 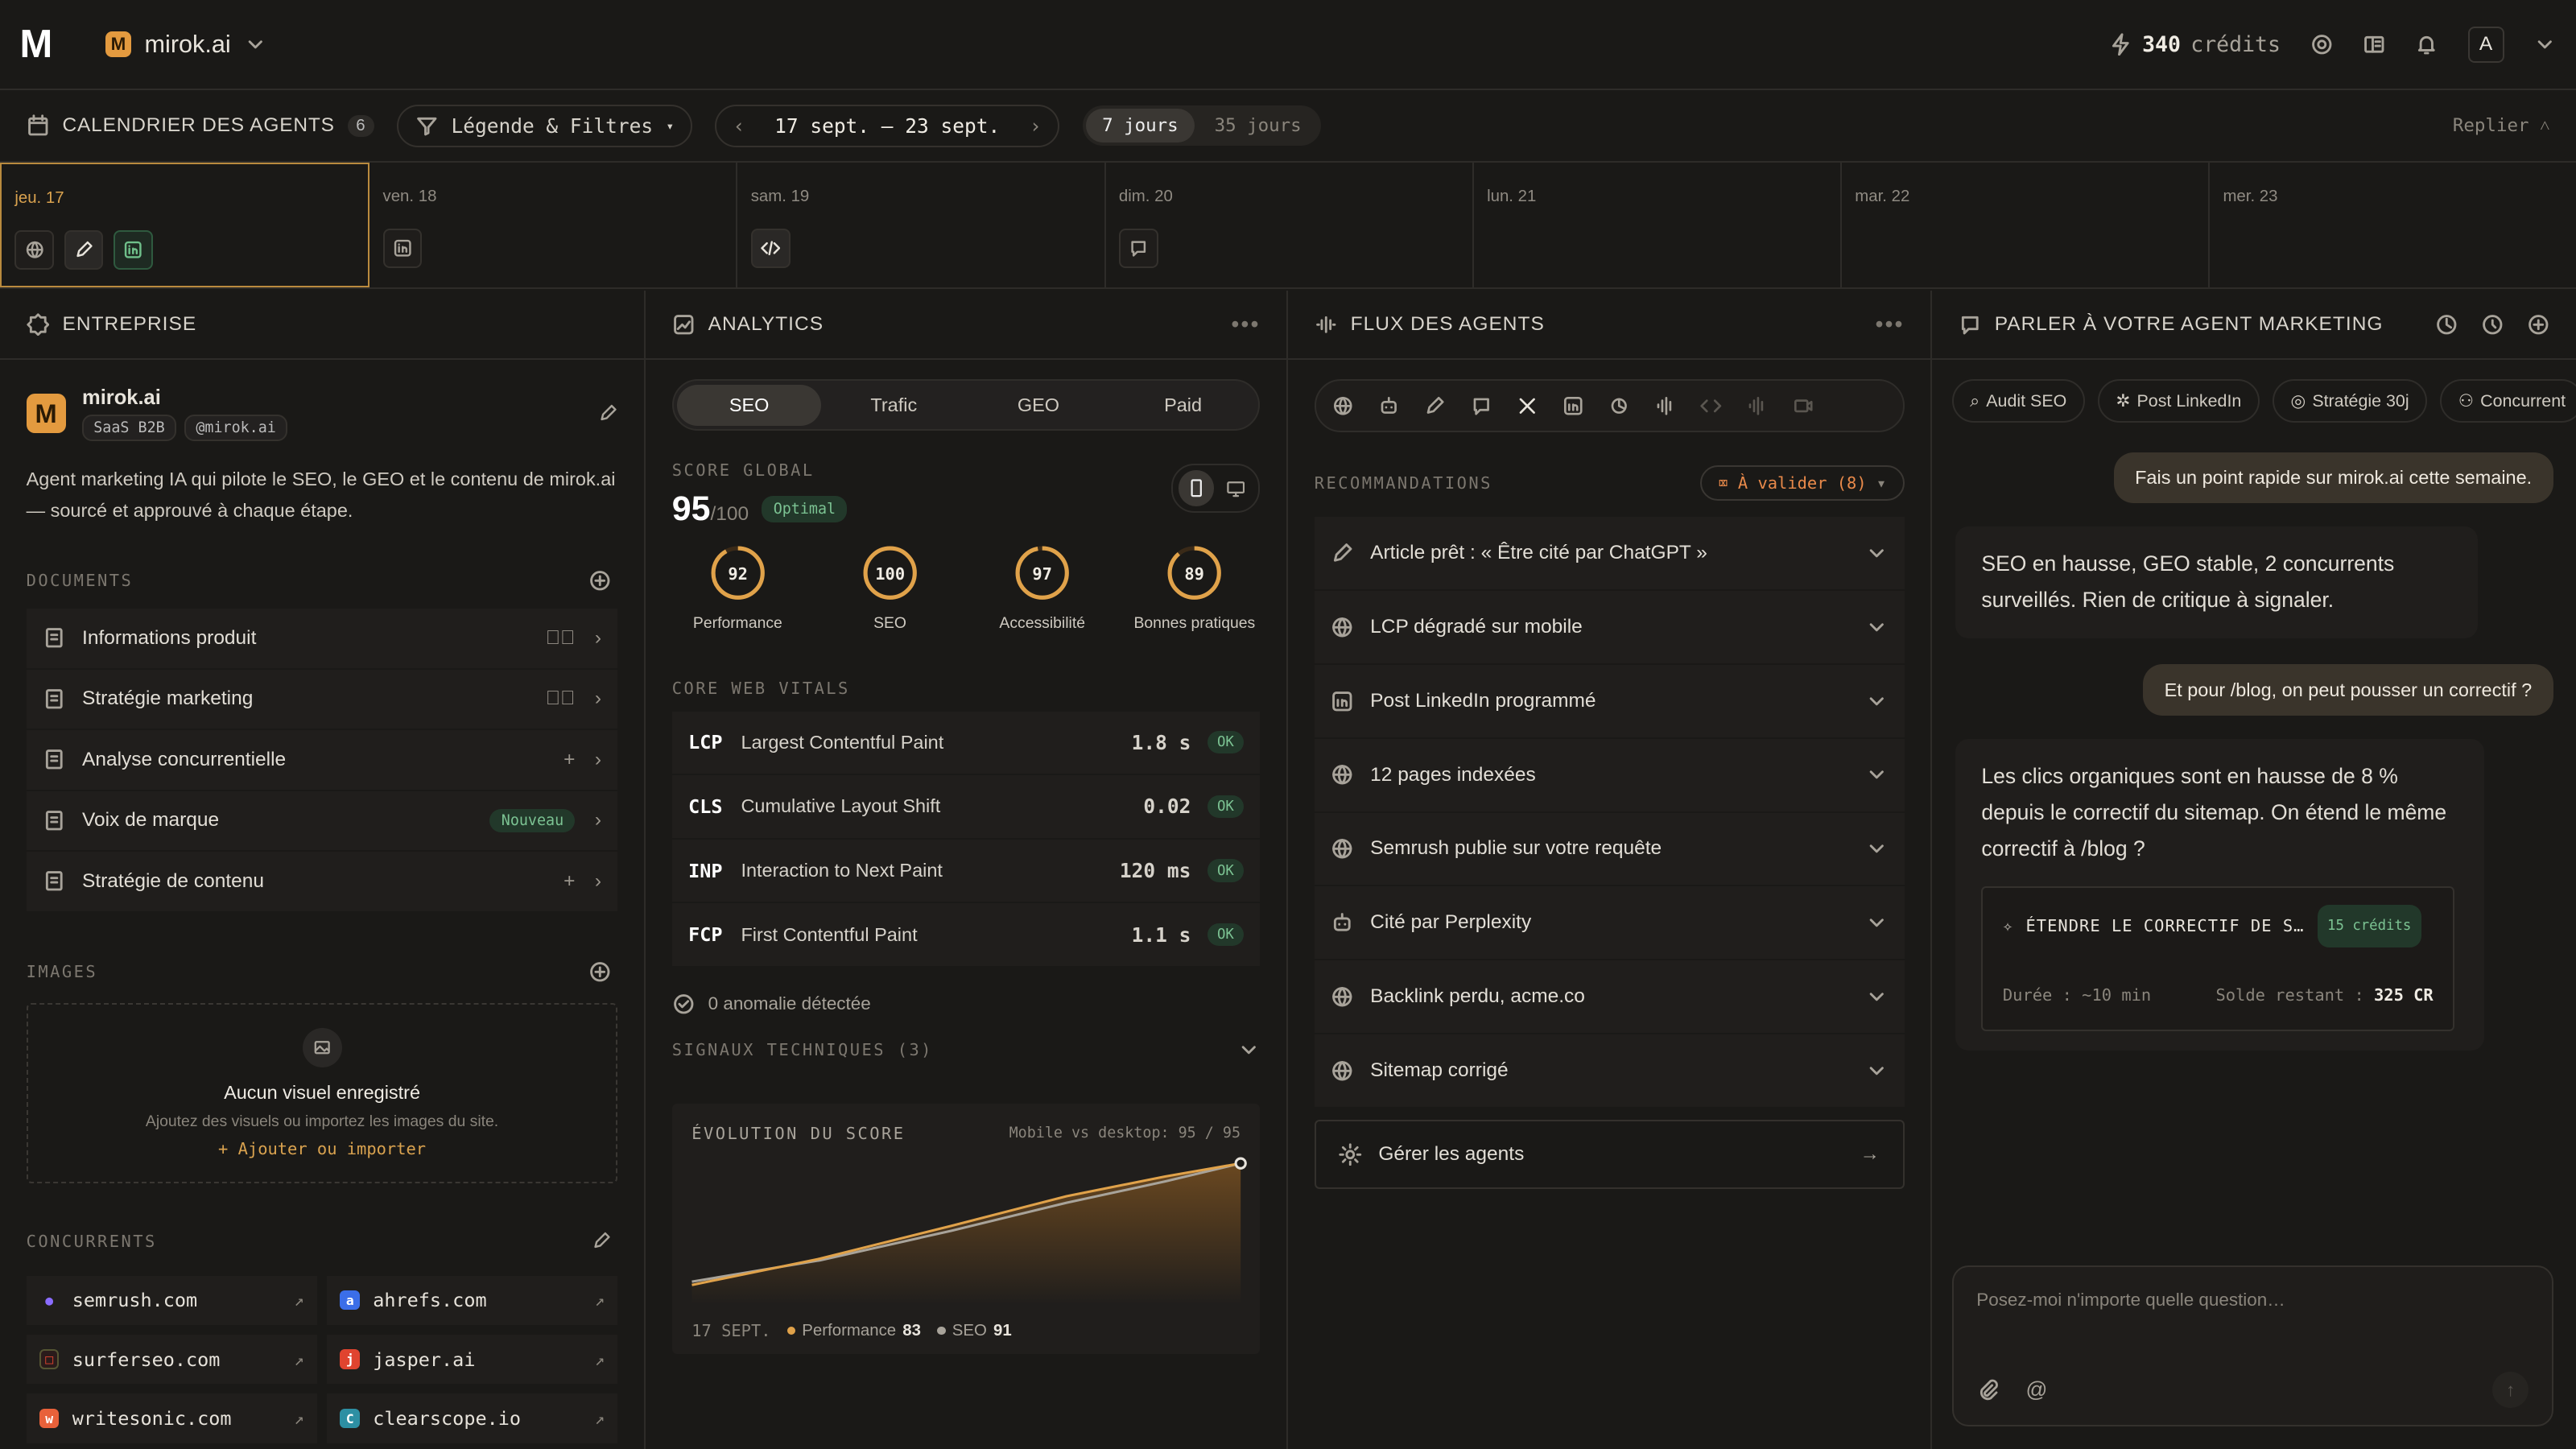 I want to click on workspace-switcher: M mirok.ai, so click(x=186, y=45).